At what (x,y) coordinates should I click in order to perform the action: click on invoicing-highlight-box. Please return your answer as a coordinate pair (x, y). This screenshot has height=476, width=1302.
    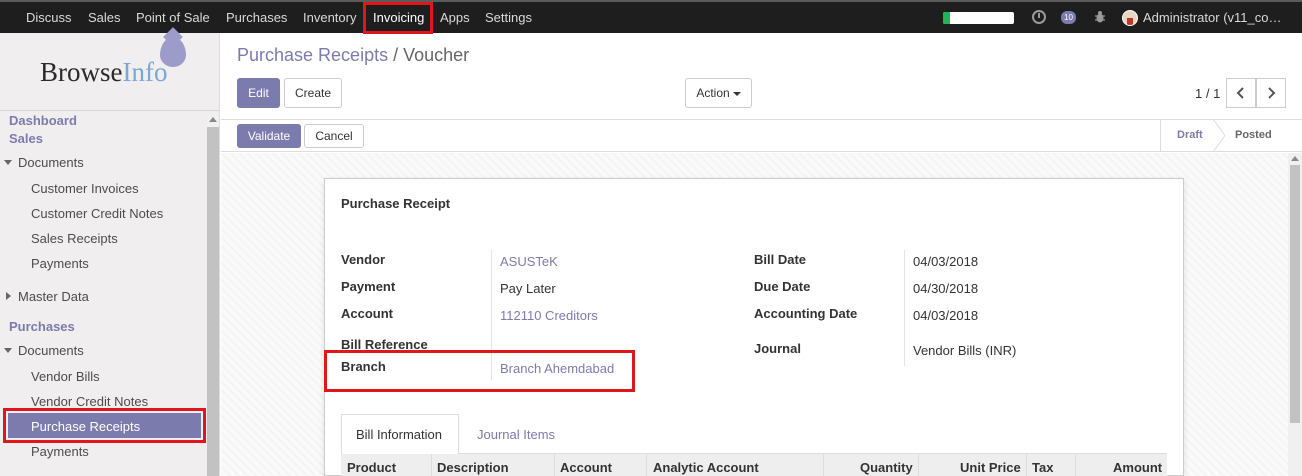
    Looking at the image, I should click on (398, 18).